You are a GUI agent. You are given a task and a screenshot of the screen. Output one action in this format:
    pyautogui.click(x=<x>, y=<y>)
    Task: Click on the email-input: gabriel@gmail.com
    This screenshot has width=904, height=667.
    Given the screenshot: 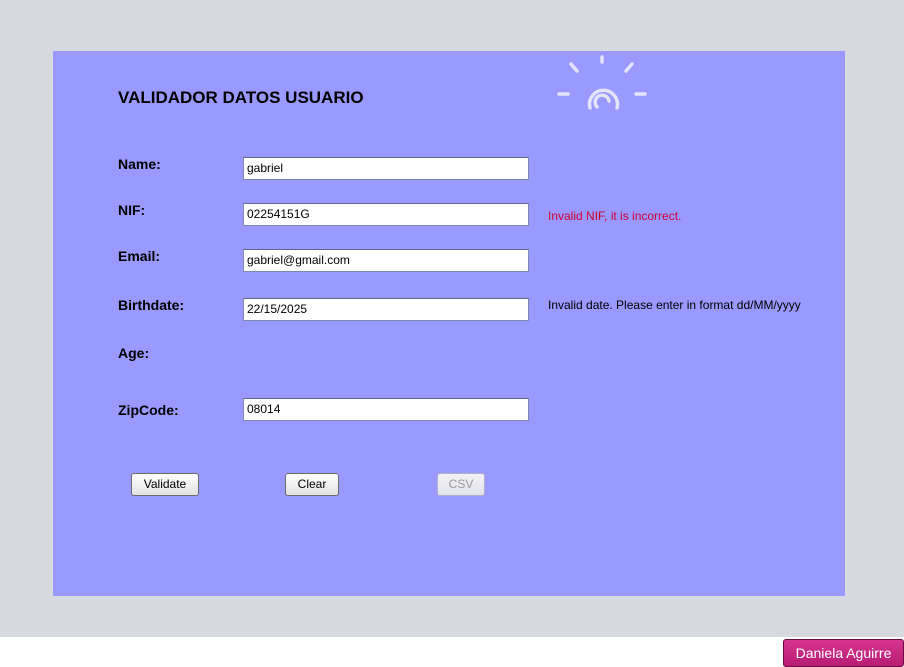 What is the action you would take?
    pyautogui.click(x=386, y=260)
    